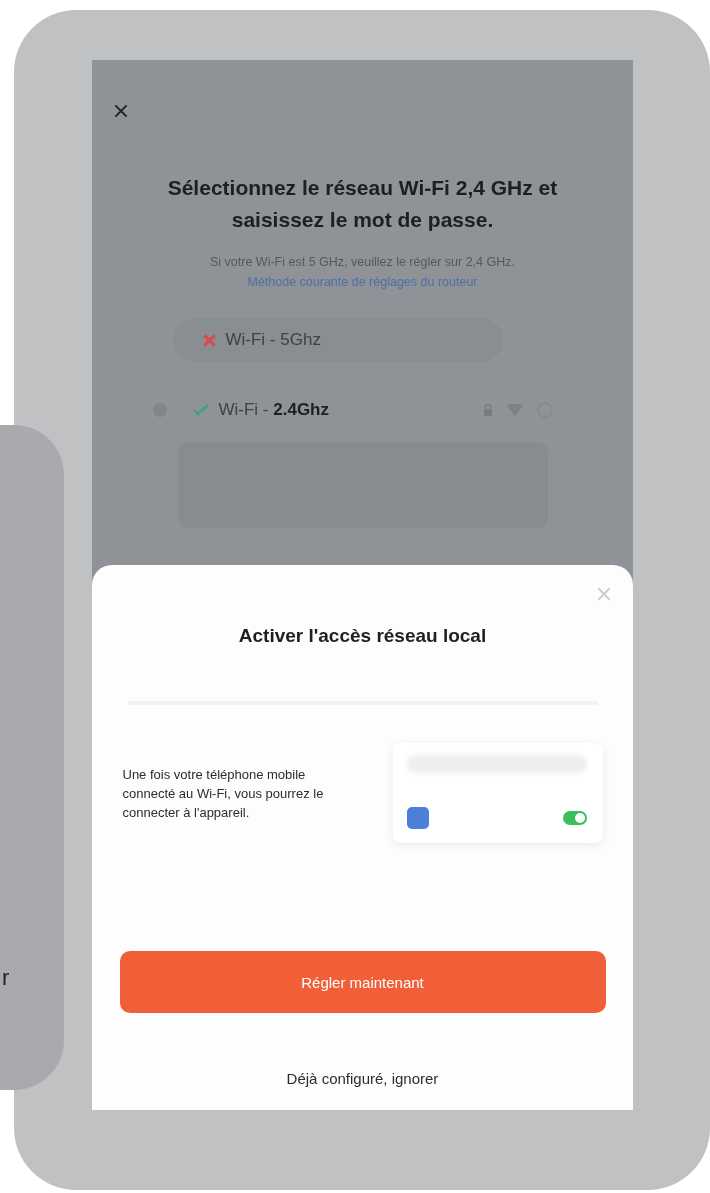 The image size is (710, 1193). What do you see at coordinates (362, 982) in the screenshot?
I see `set-now-button: Régler maintenant` at bounding box center [362, 982].